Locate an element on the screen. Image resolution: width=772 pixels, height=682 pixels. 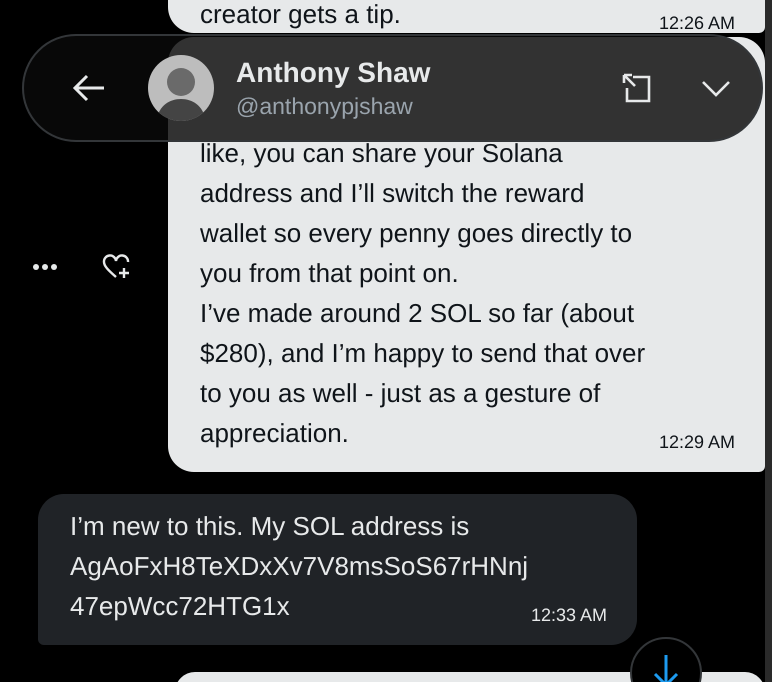
arrow-down-icon is located at coordinates (666, 667).